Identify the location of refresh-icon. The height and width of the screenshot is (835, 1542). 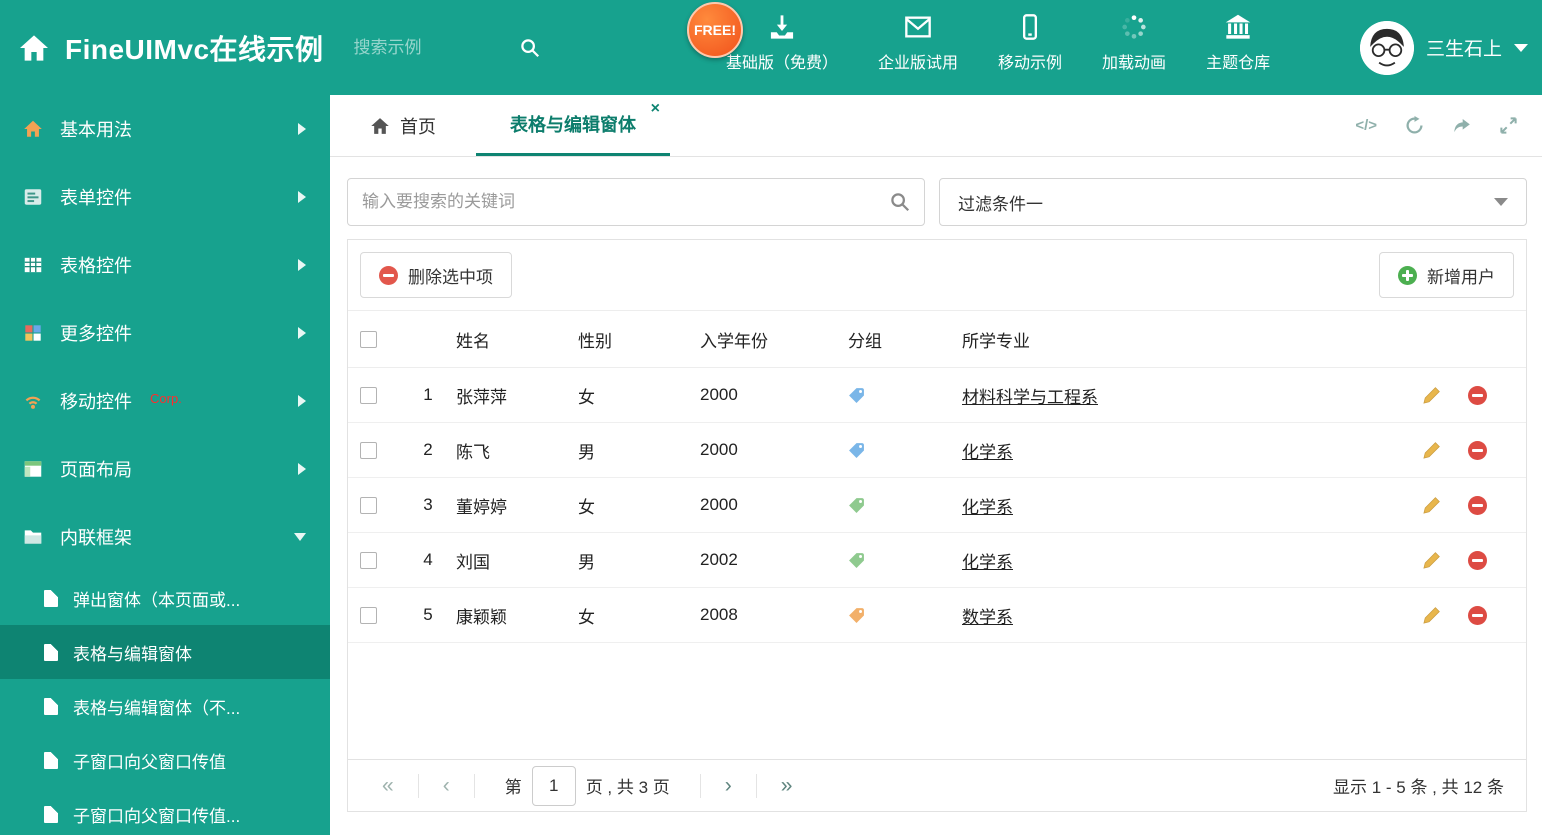
(1414, 125).